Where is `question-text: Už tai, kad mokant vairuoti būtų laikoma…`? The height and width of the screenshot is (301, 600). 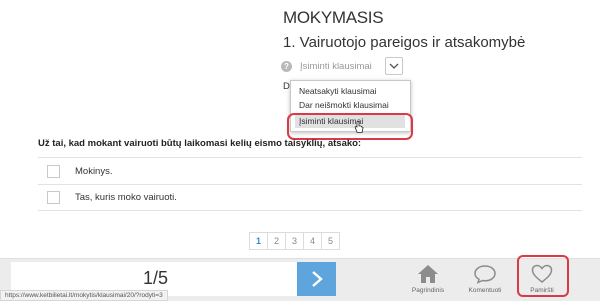
question-text: Už tai, kad mokant vairuoti būtų laikoma… is located at coordinates (200, 143).